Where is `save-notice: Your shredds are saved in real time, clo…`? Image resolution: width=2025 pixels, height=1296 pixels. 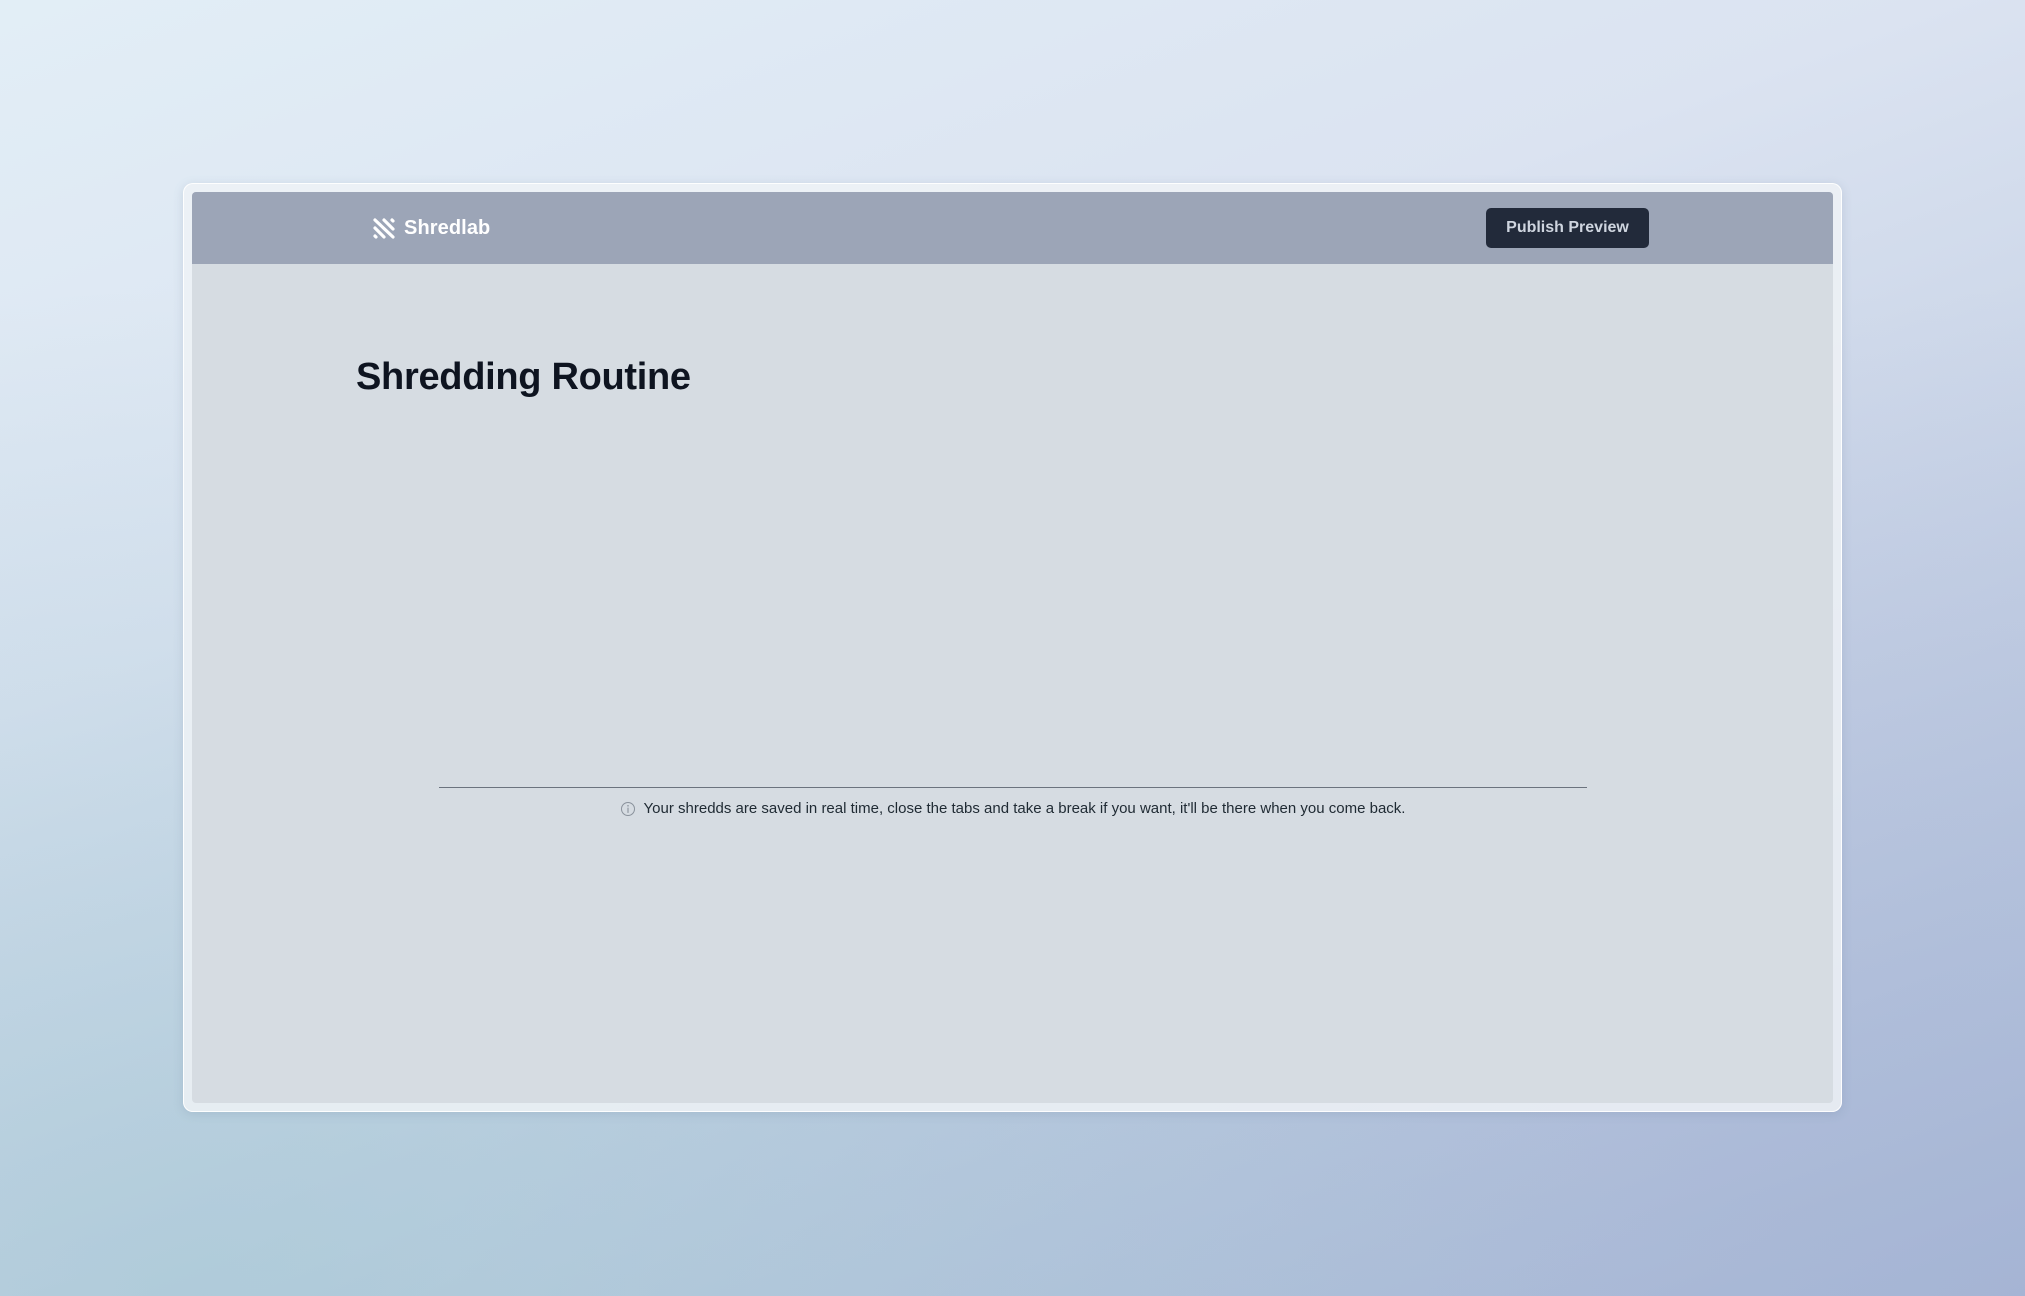 save-notice: Your shredds are saved in real time, clo… is located at coordinates (1012, 808).